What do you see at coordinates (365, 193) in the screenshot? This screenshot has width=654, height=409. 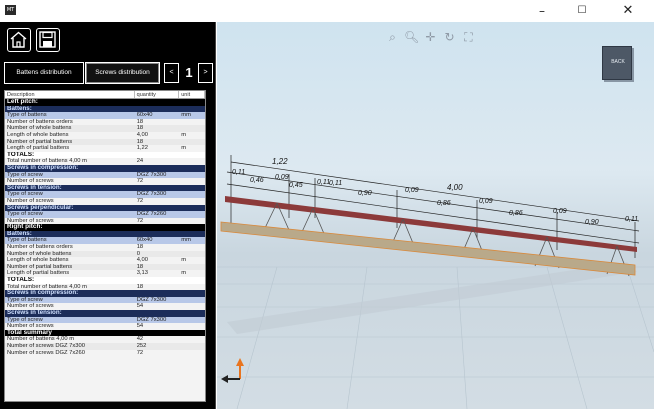 I see `dim-label: 0,90` at bounding box center [365, 193].